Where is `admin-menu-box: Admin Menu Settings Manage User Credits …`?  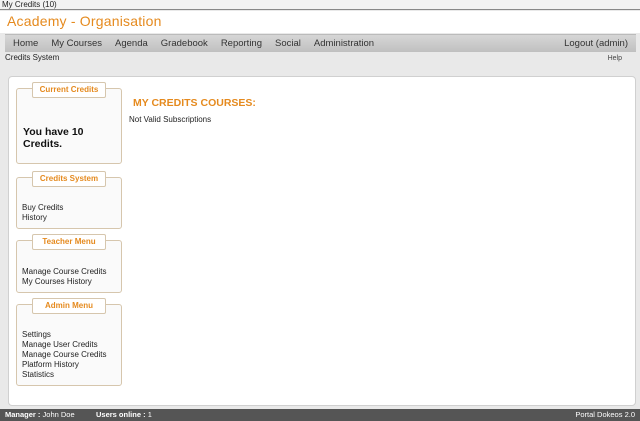
admin-menu-box: Admin Menu Settings Manage User Credits … is located at coordinates (69, 342).